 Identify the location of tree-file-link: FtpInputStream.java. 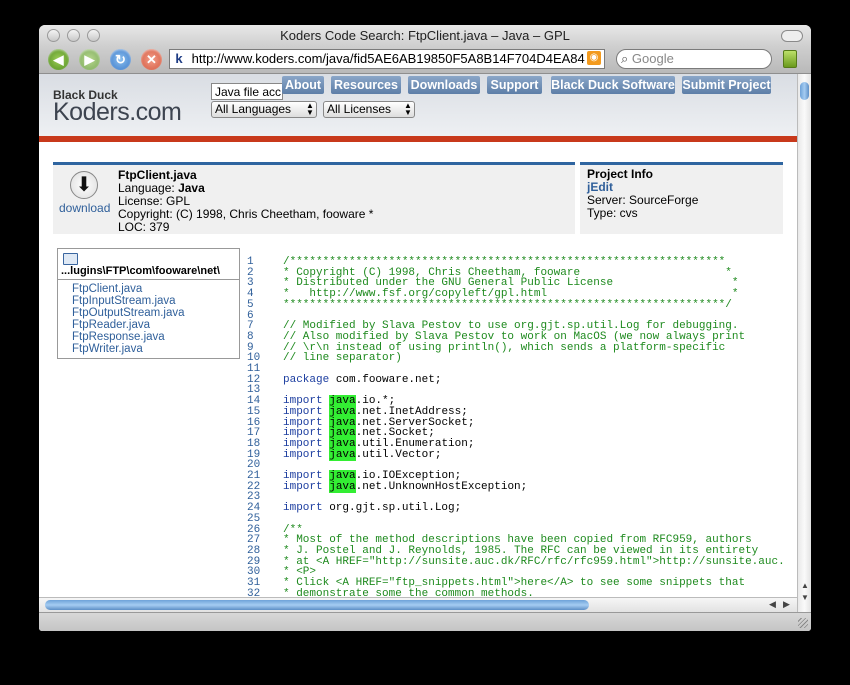
(155, 301).